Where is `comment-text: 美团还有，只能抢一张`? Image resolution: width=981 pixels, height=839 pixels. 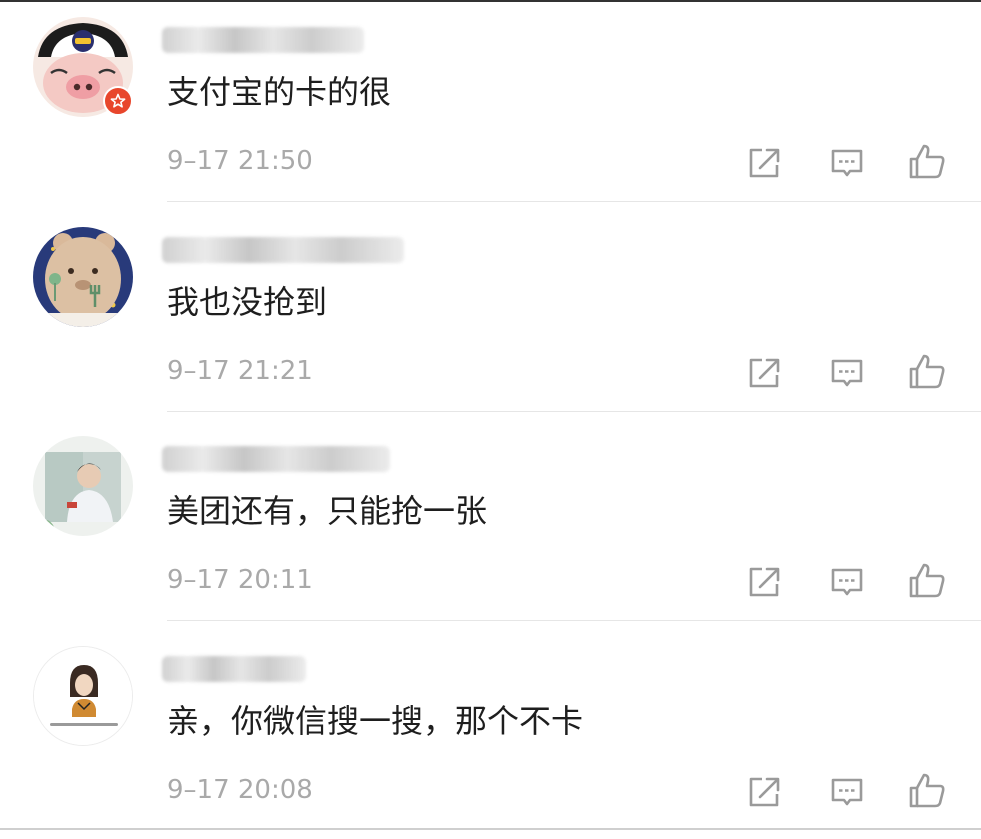 comment-text: 美团还有，只能抢一张 is located at coordinates (327, 511).